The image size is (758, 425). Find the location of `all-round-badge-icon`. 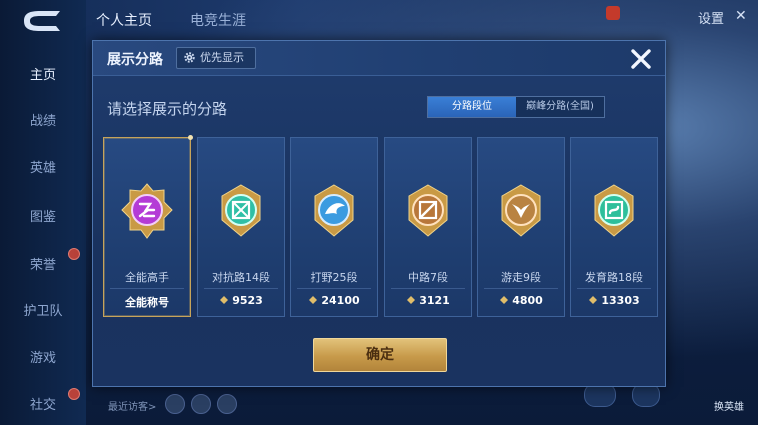

all-round-badge-icon is located at coordinates (147, 211).